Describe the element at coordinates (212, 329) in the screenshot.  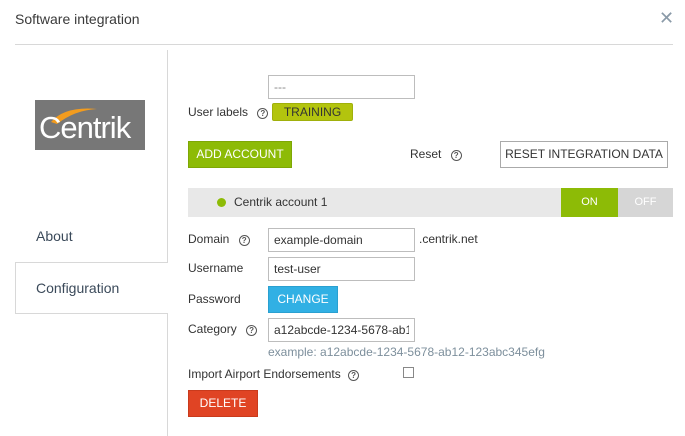
I see `category-label-text: Category` at that location.